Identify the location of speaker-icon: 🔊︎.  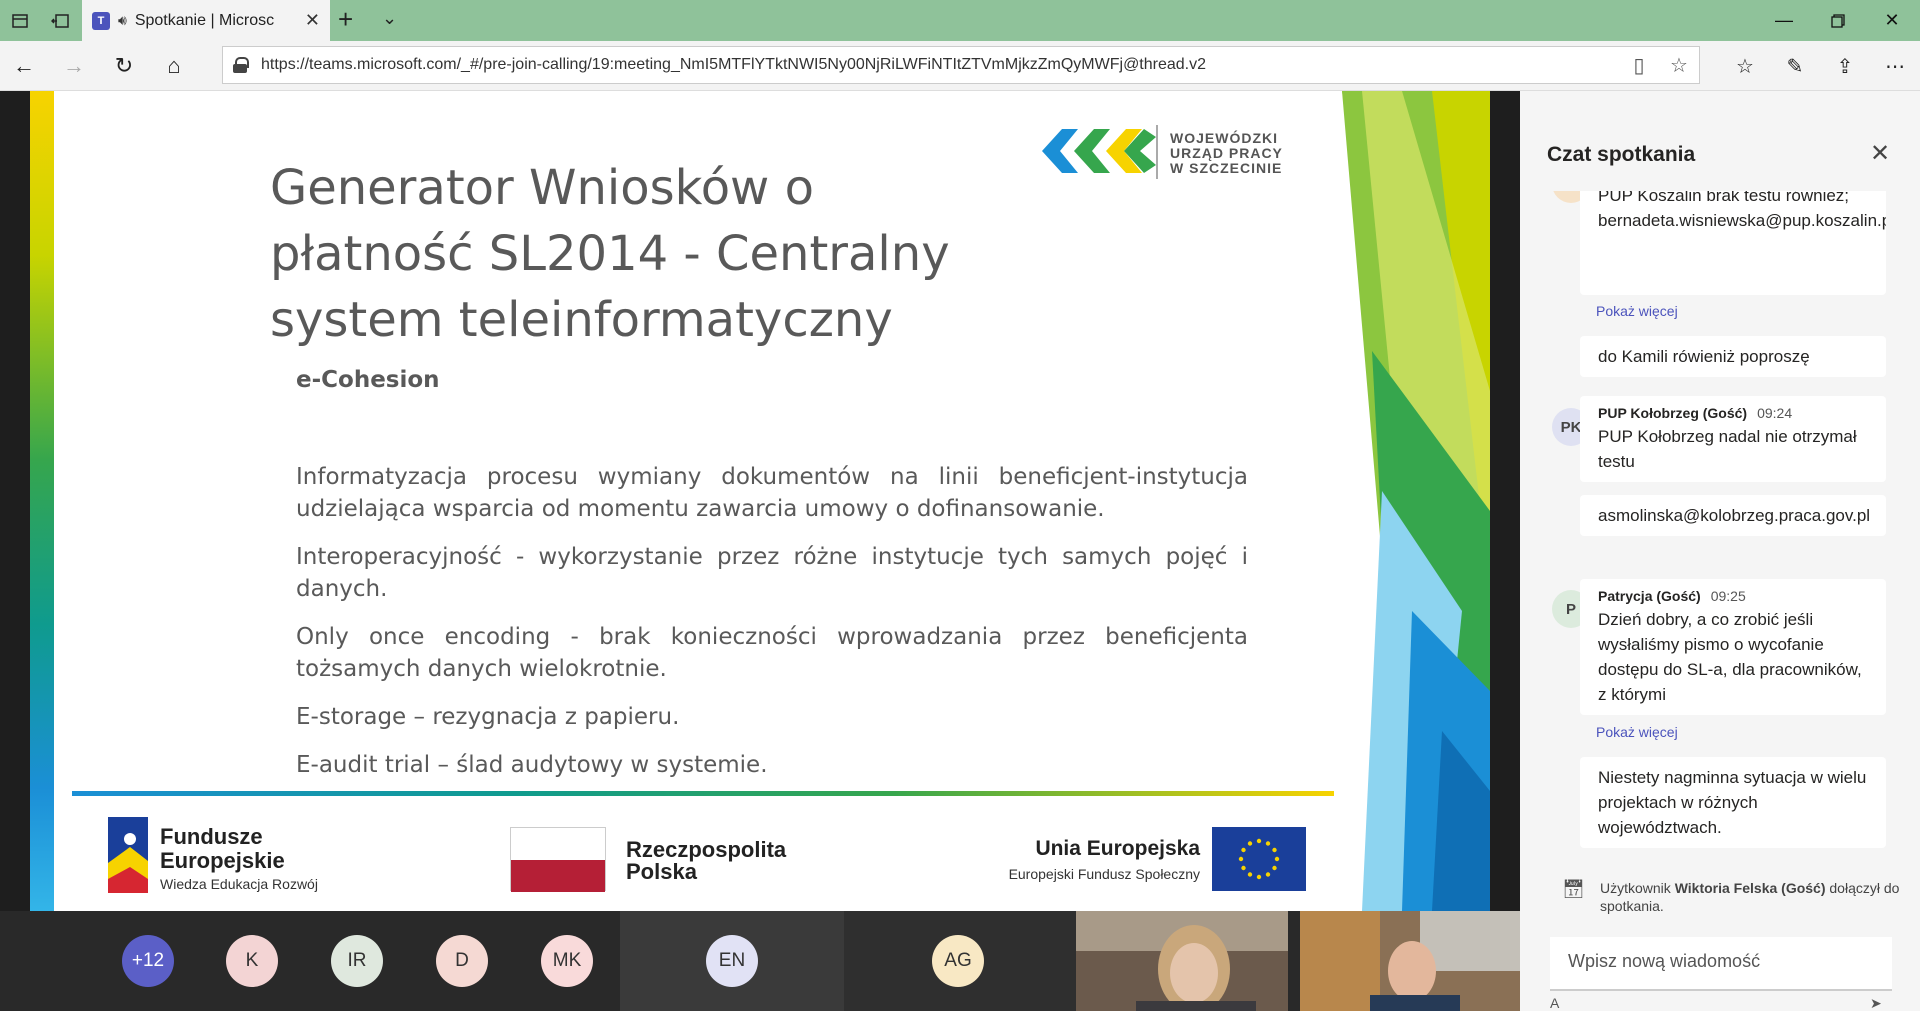
(122, 20).